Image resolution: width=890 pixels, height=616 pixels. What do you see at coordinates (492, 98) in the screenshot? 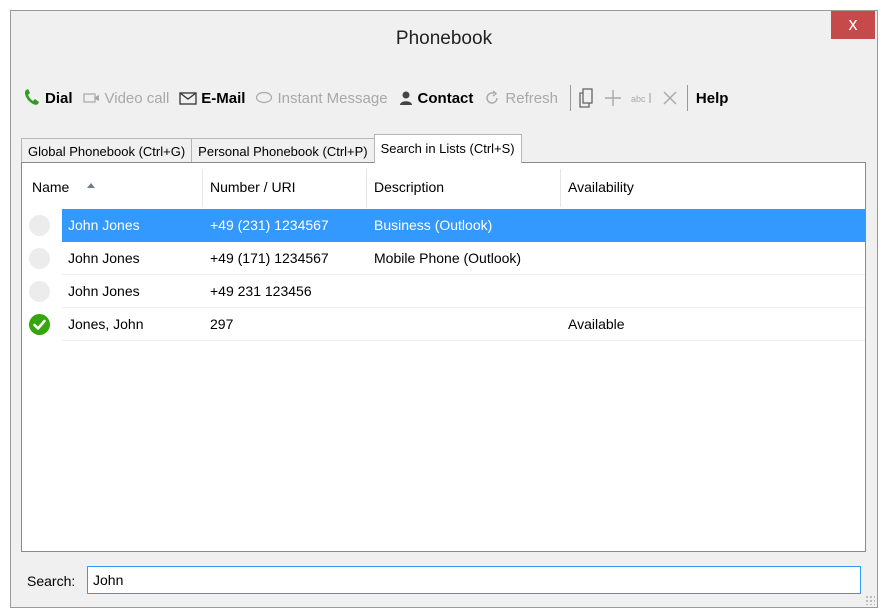
I see `refresh-icon` at bounding box center [492, 98].